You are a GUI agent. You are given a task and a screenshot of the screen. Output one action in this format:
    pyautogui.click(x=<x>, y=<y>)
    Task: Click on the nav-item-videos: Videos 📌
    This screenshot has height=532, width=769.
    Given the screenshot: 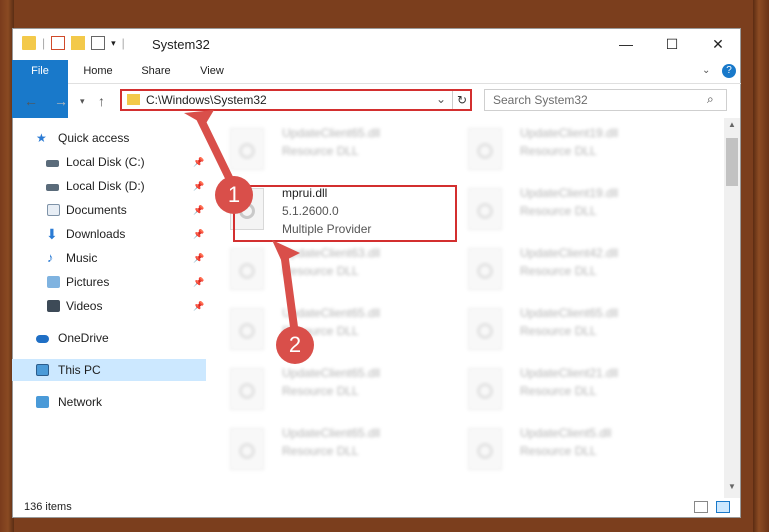 What is the action you would take?
    pyautogui.click(x=109, y=306)
    